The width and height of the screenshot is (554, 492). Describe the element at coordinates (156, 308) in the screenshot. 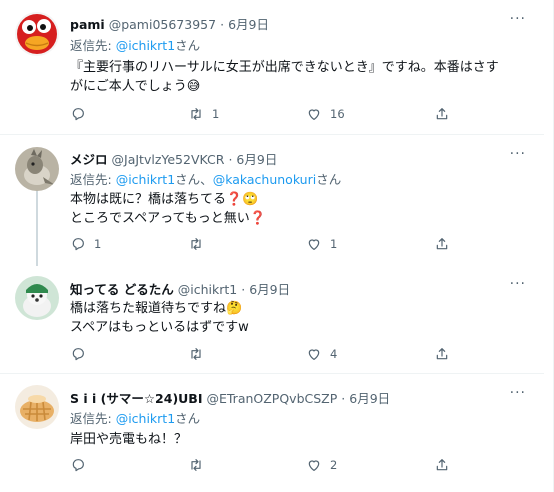

I see `tweet-text-line: 橋は落ちた報道待ちですね🤔` at that location.